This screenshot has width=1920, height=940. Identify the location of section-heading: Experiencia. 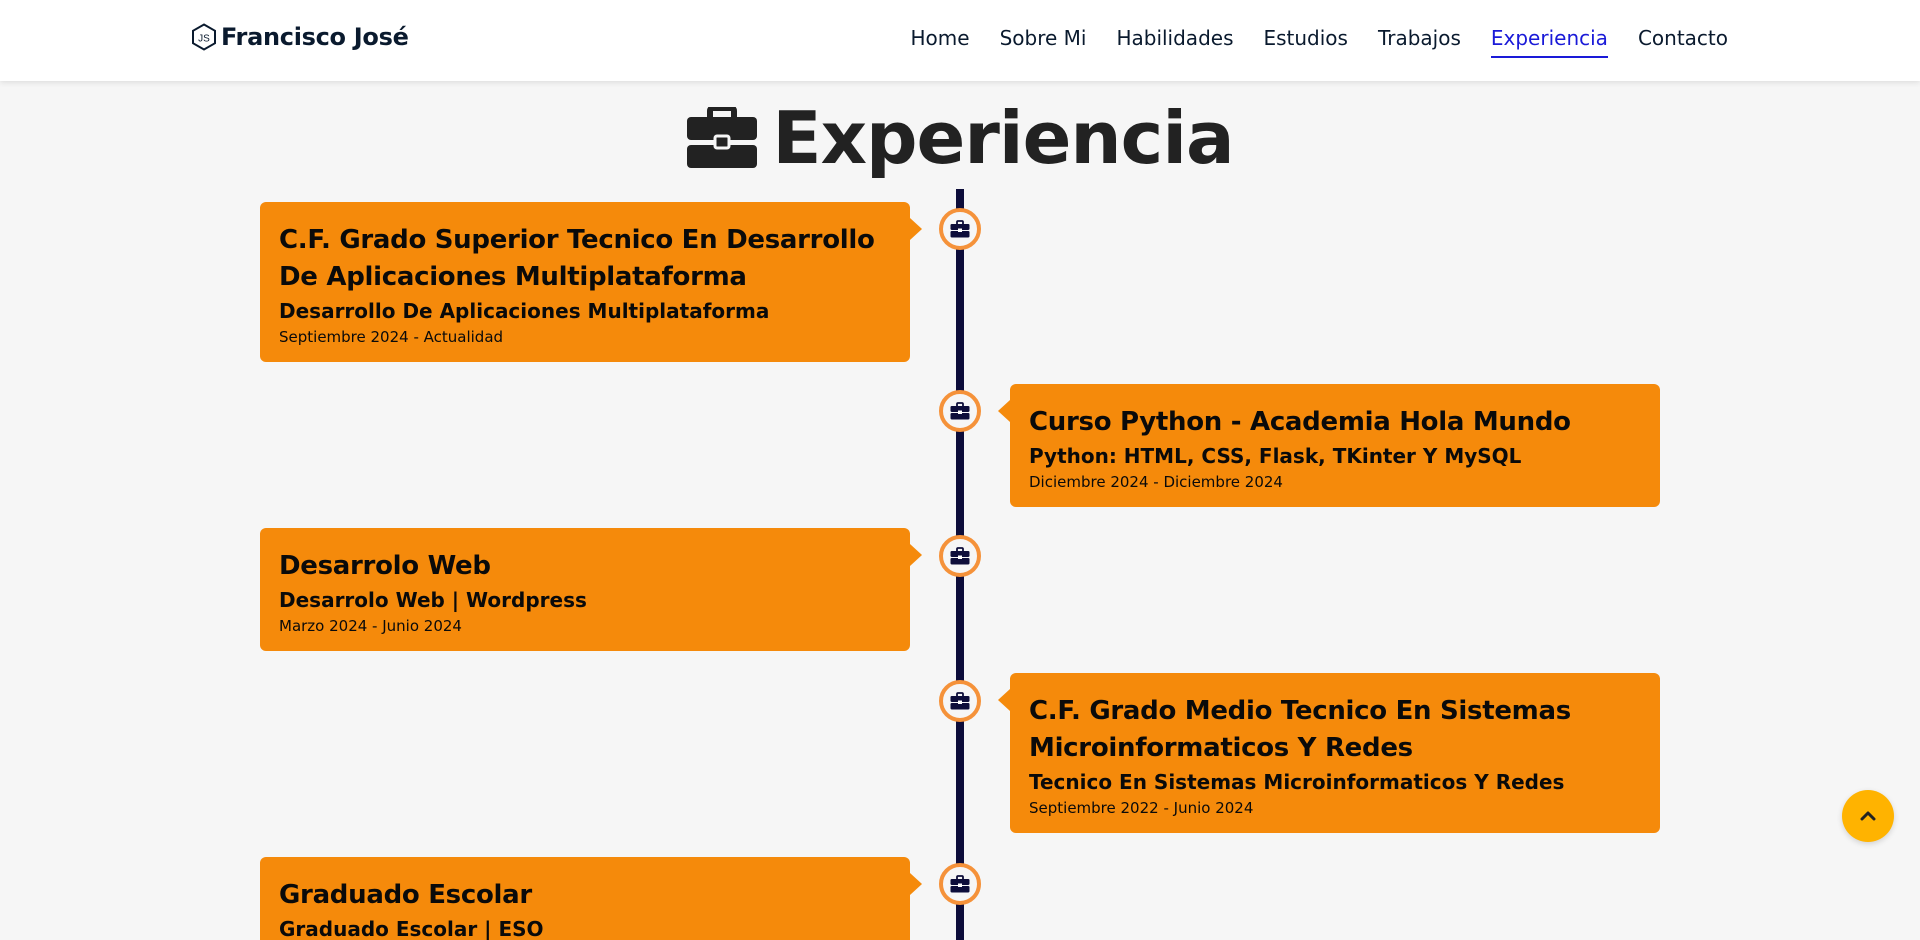
(960, 138).